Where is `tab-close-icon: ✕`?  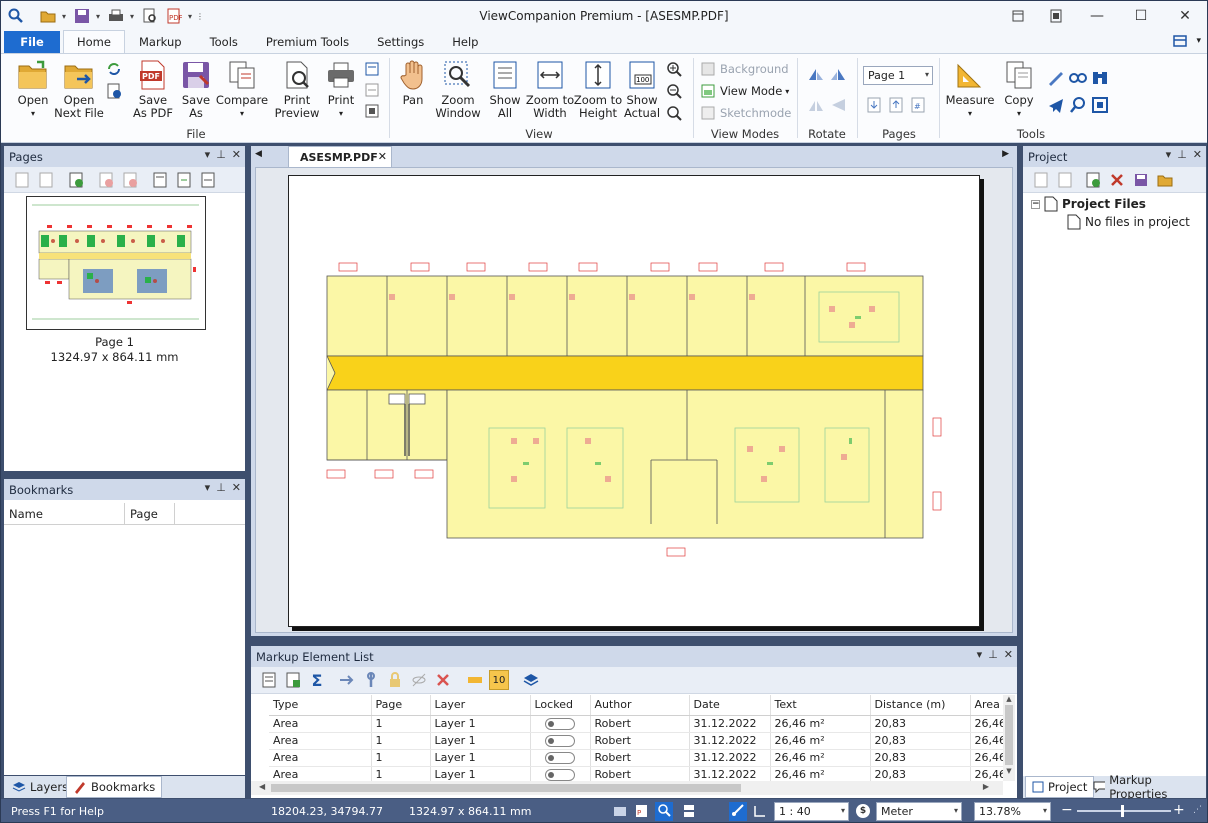 tab-close-icon: ✕ is located at coordinates (382, 156).